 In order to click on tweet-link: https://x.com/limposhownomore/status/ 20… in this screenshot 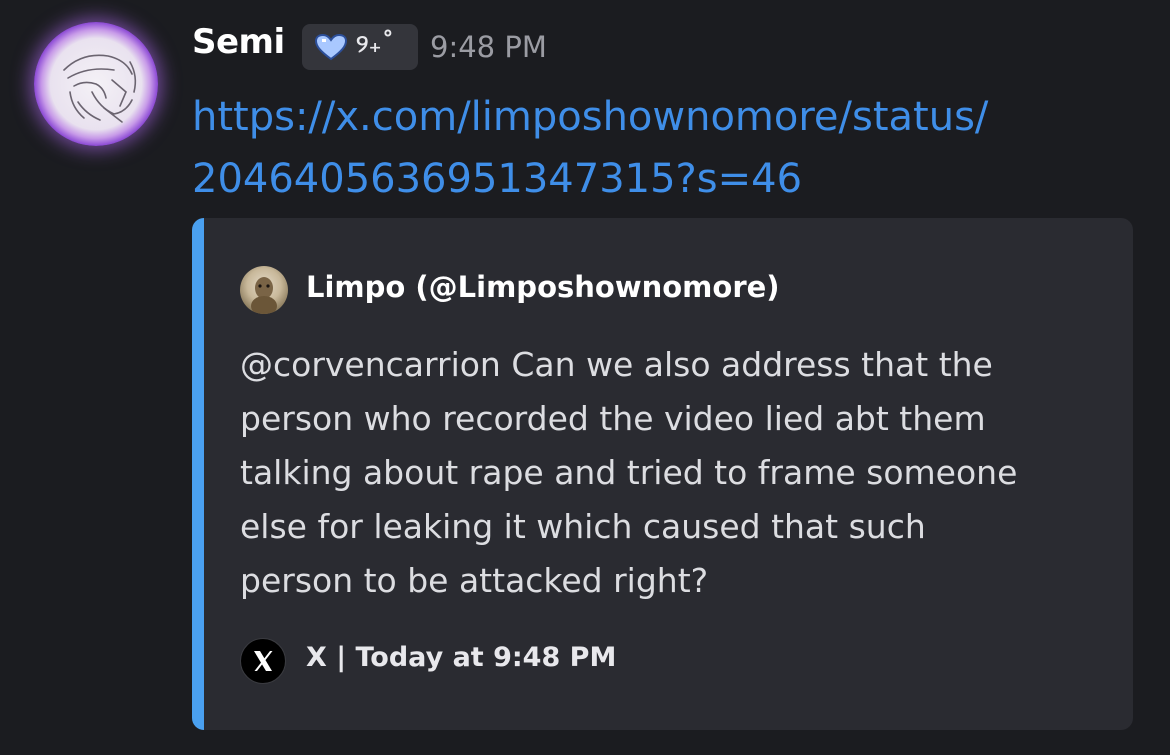, I will do `click(652, 148)`.